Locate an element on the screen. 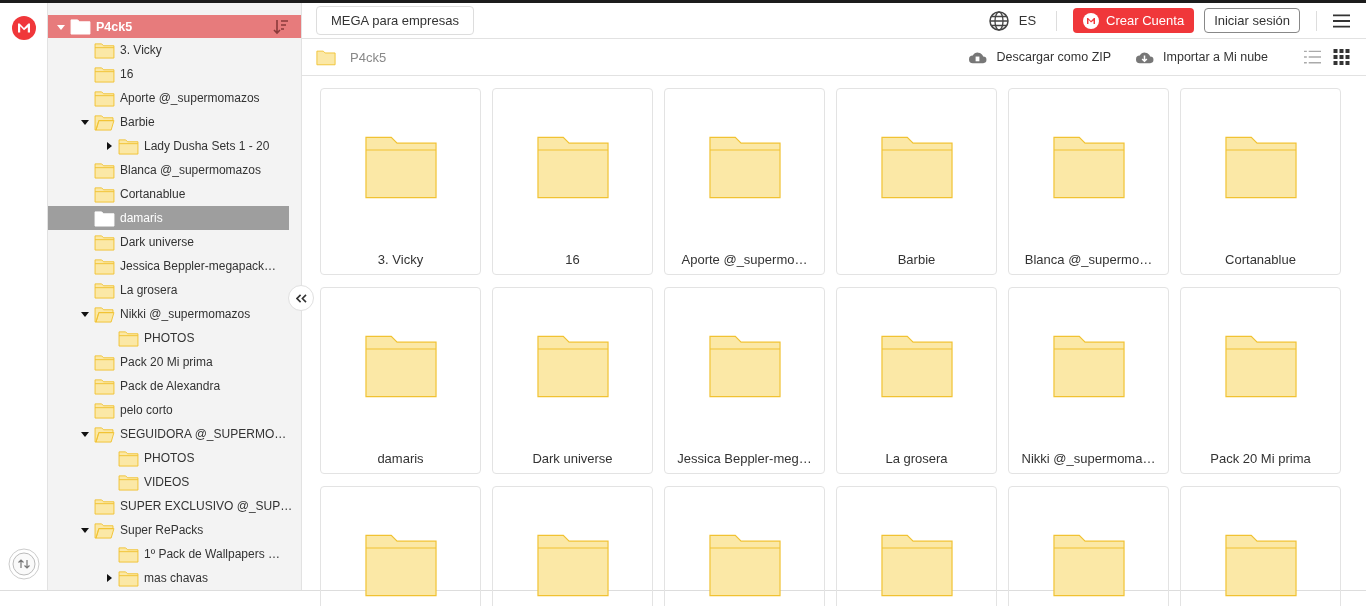  transfers-icon is located at coordinates (23, 564).